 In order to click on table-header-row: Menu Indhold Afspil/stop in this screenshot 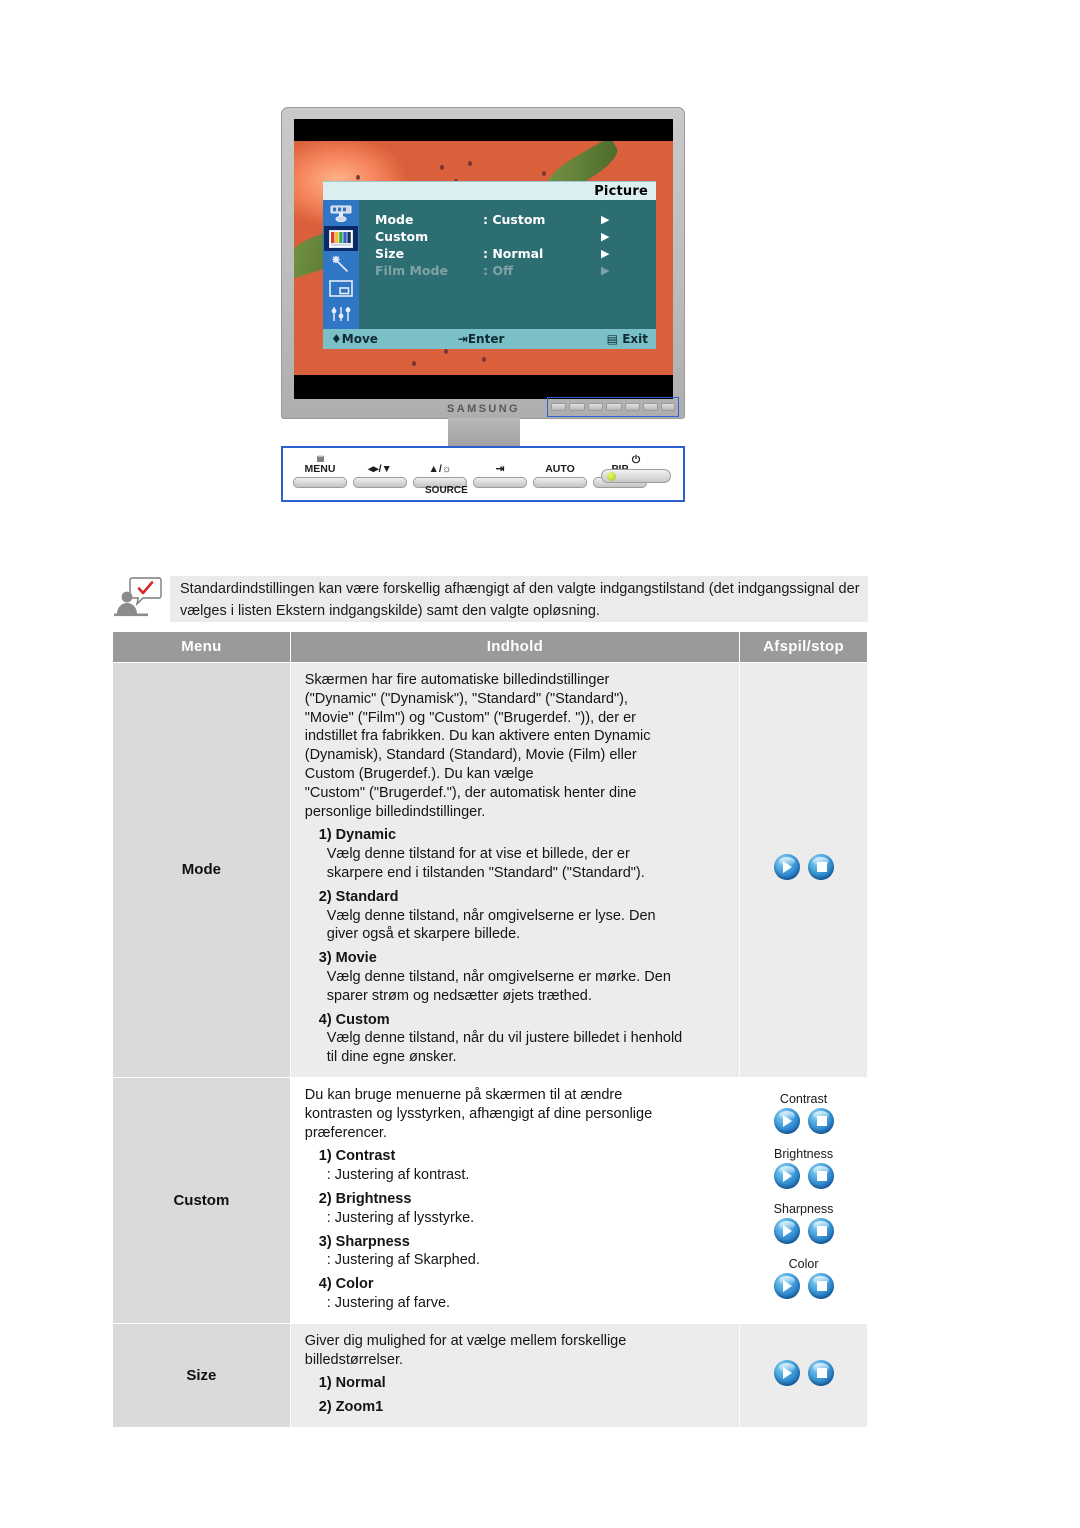, I will do `click(490, 647)`.